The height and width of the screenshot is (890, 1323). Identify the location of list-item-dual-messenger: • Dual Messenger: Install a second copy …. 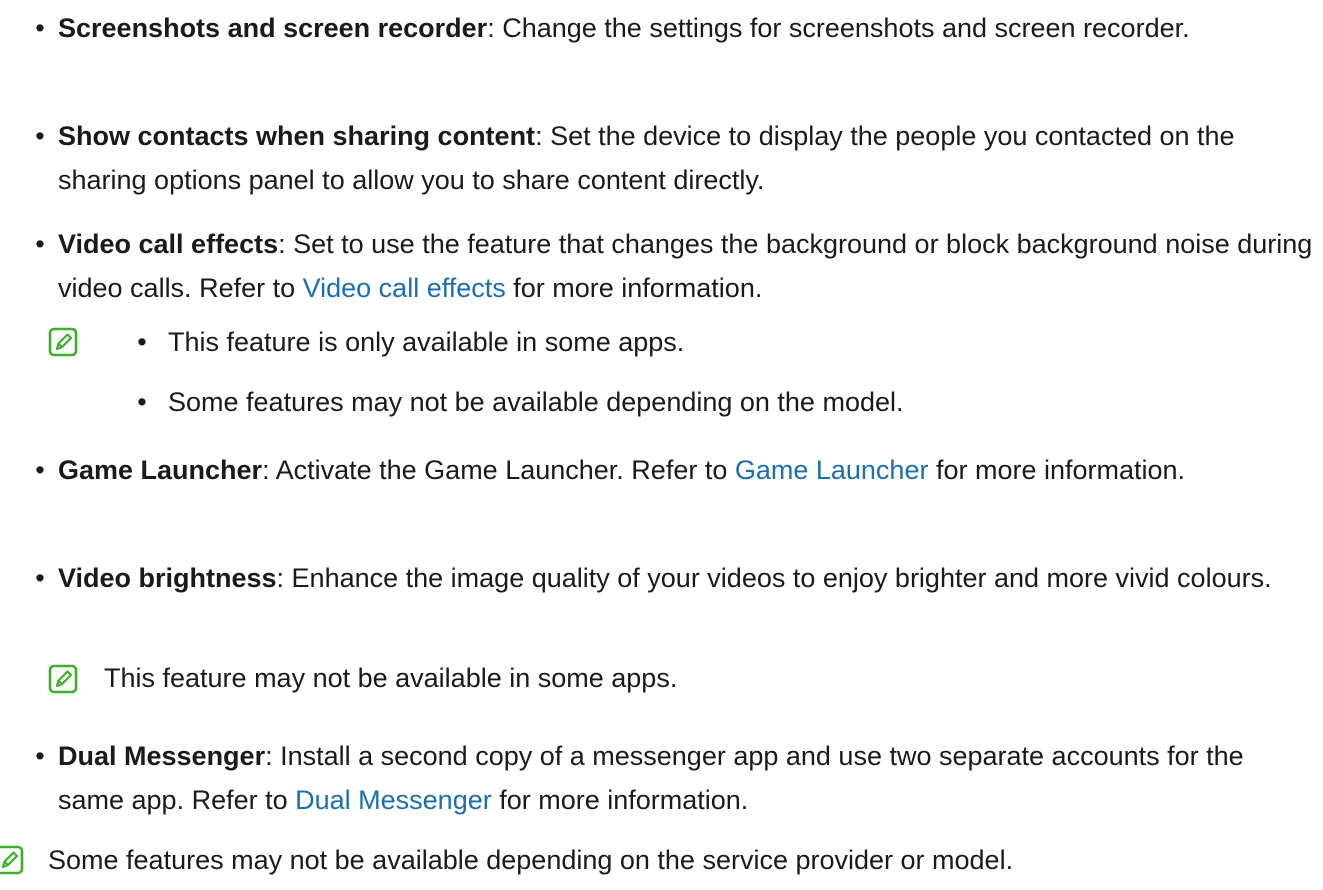
(669, 778).